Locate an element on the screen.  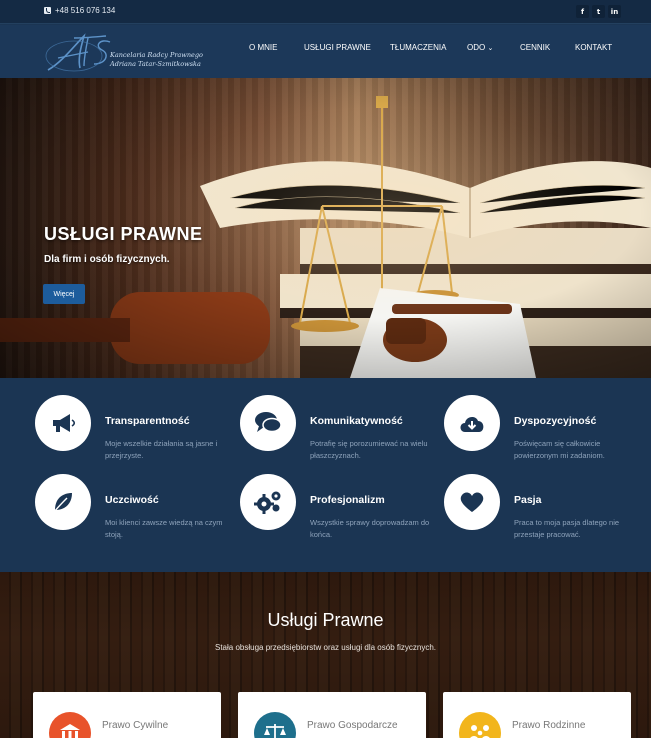
hero-title: USŁUGI PRAWNE is located at coordinates (123, 234).